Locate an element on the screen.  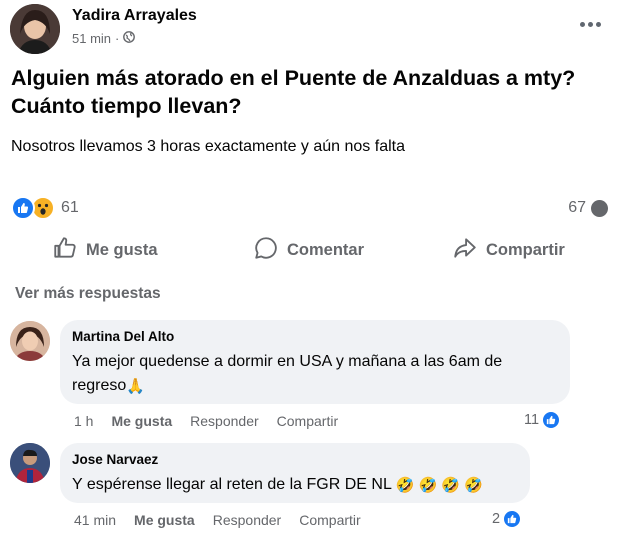
comment-count: 67 is located at coordinates (588, 208).